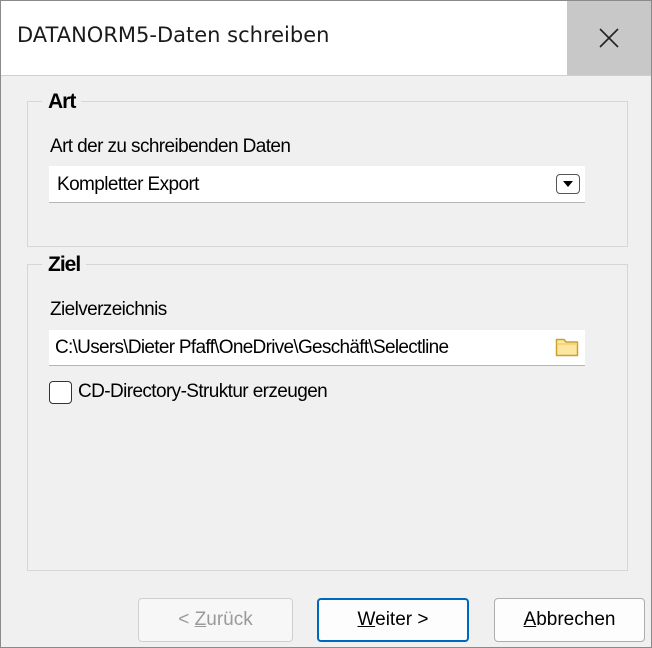 This screenshot has height=648, width=652. Describe the element at coordinates (64, 265) in the screenshot. I see `ziel-group-title: Ziel` at that location.